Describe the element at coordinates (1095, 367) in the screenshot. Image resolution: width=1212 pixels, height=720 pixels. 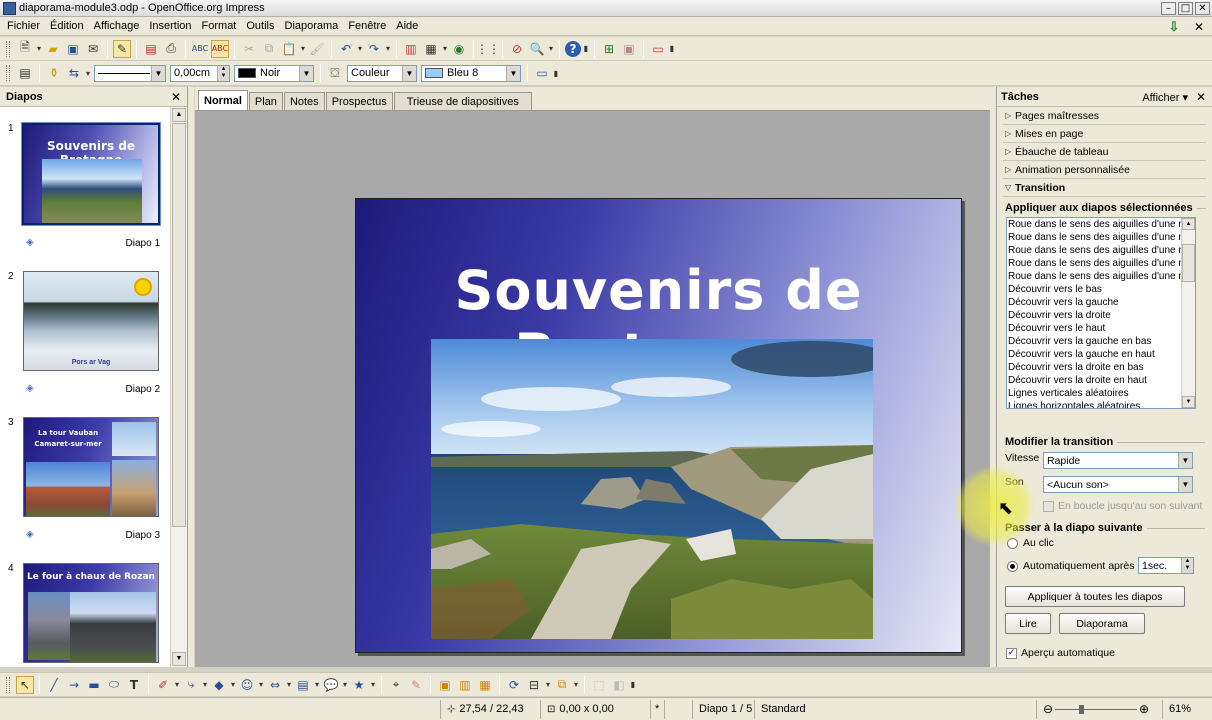
I see `transition-item: Découvrir vers la droite en bas` at that location.